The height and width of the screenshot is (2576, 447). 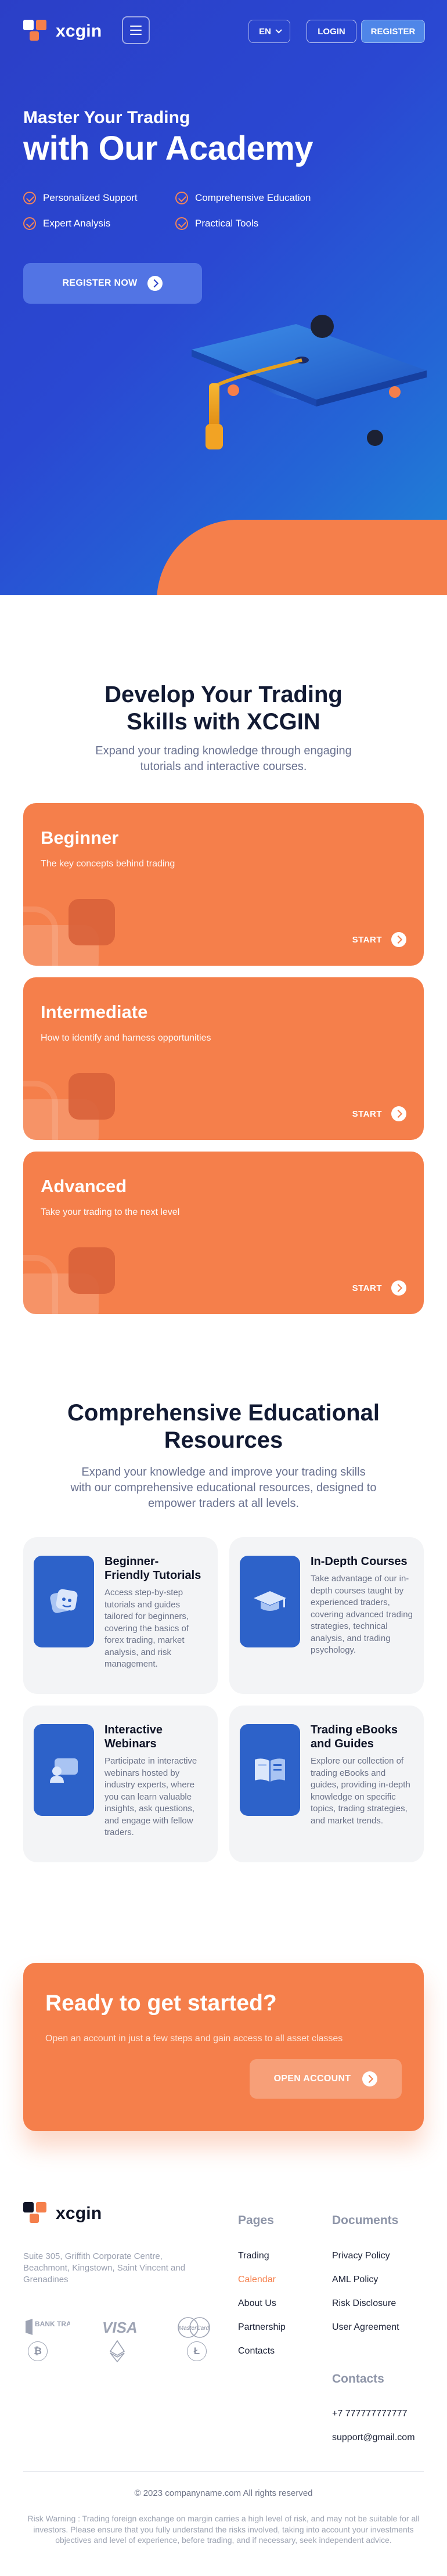 What do you see at coordinates (36, 2213) in the screenshot?
I see `logo-mark-icon` at bounding box center [36, 2213].